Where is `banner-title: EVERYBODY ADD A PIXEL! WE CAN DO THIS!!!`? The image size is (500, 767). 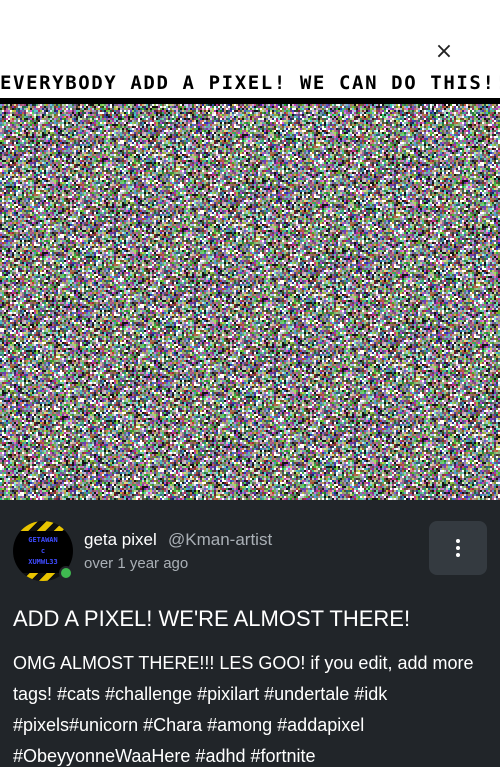
banner-title: EVERYBODY ADD A PIXEL! WE CAN DO THIS!!! is located at coordinates (250, 83).